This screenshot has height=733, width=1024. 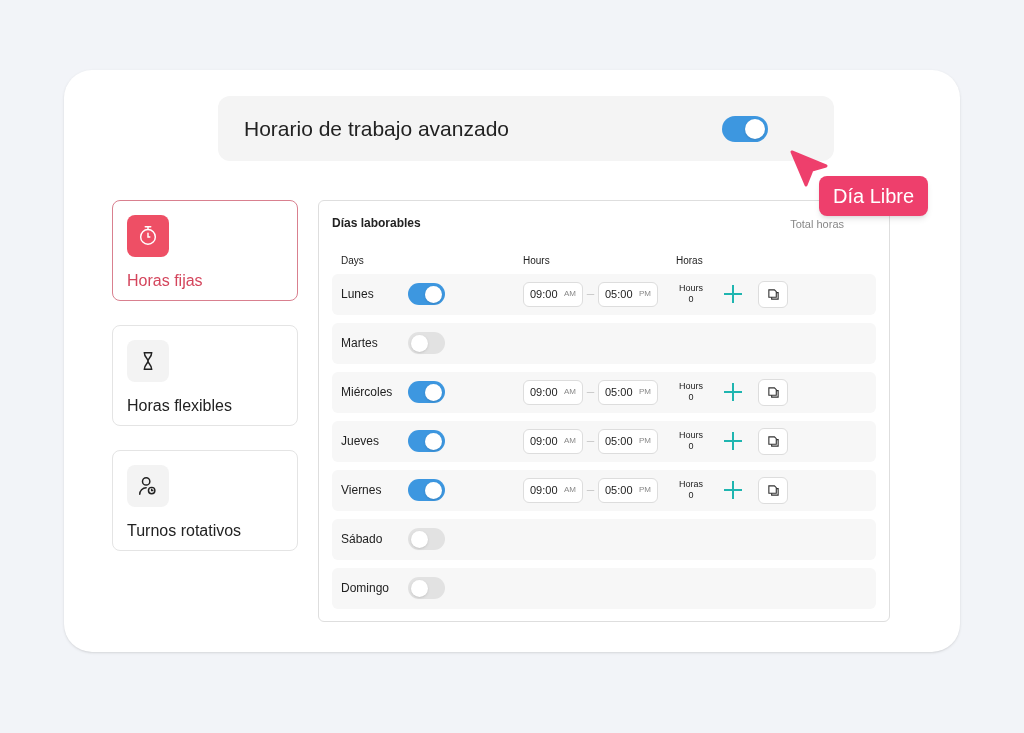 I want to click on mode-card: Horas fijas, so click(x=205, y=250).